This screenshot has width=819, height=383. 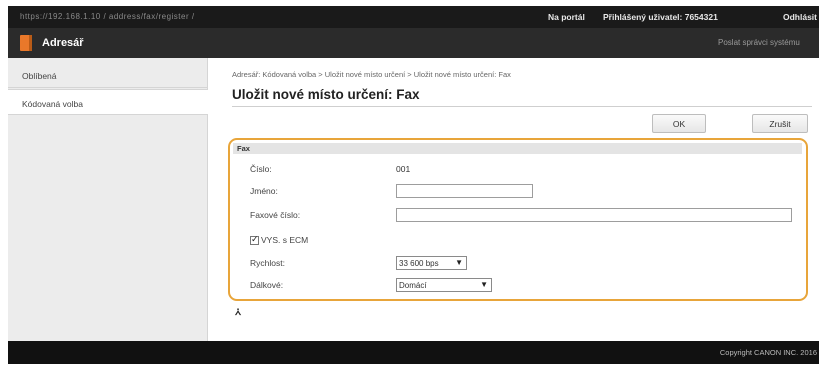 What do you see at coordinates (517, 148) in the screenshot?
I see `fax-section-header: Fax` at bounding box center [517, 148].